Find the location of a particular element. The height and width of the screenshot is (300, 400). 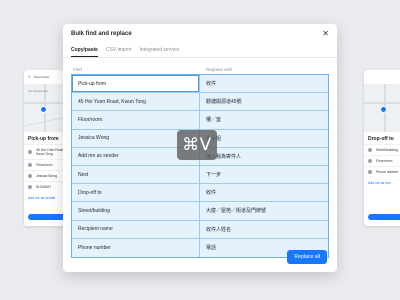

location-icon is located at coordinates (30, 152).